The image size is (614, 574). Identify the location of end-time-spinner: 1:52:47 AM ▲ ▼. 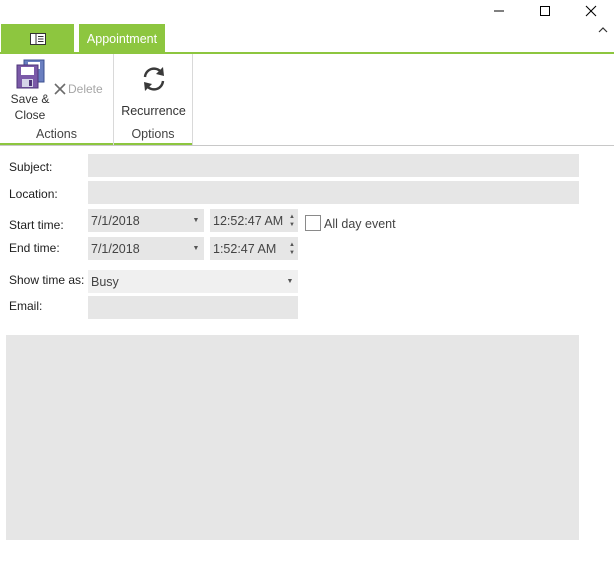
(254, 248).